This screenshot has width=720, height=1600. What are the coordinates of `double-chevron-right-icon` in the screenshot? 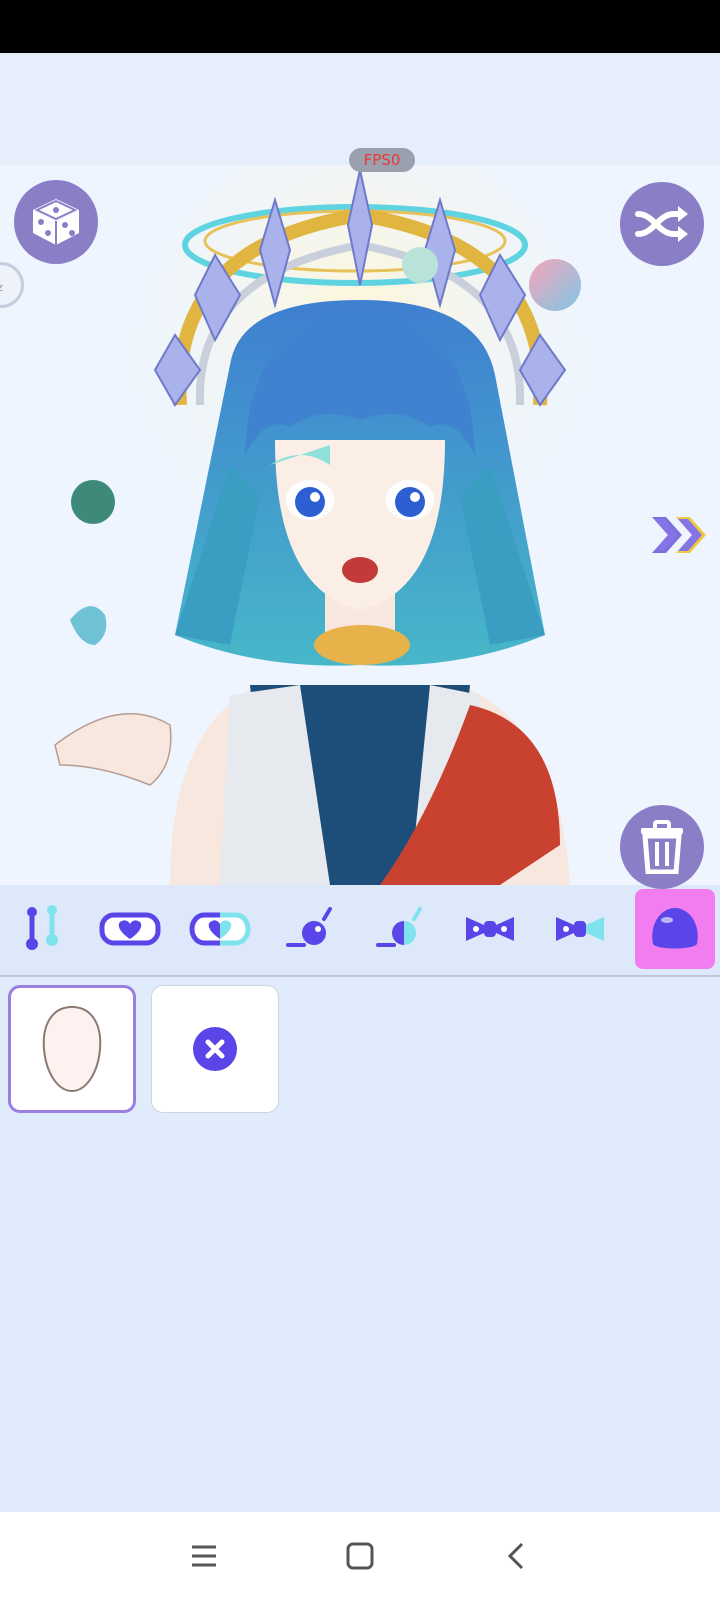 It's located at (679, 535).